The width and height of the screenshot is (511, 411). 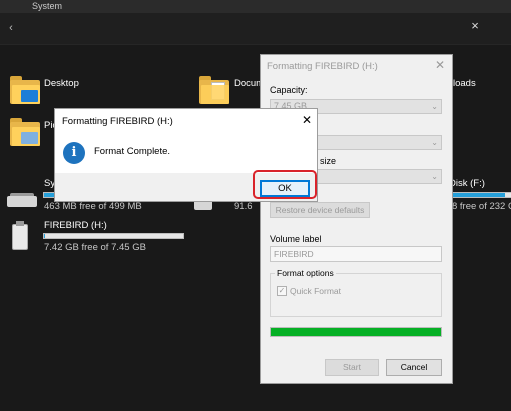 I want to click on desktop-folder-icon, so click(x=25, y=90).